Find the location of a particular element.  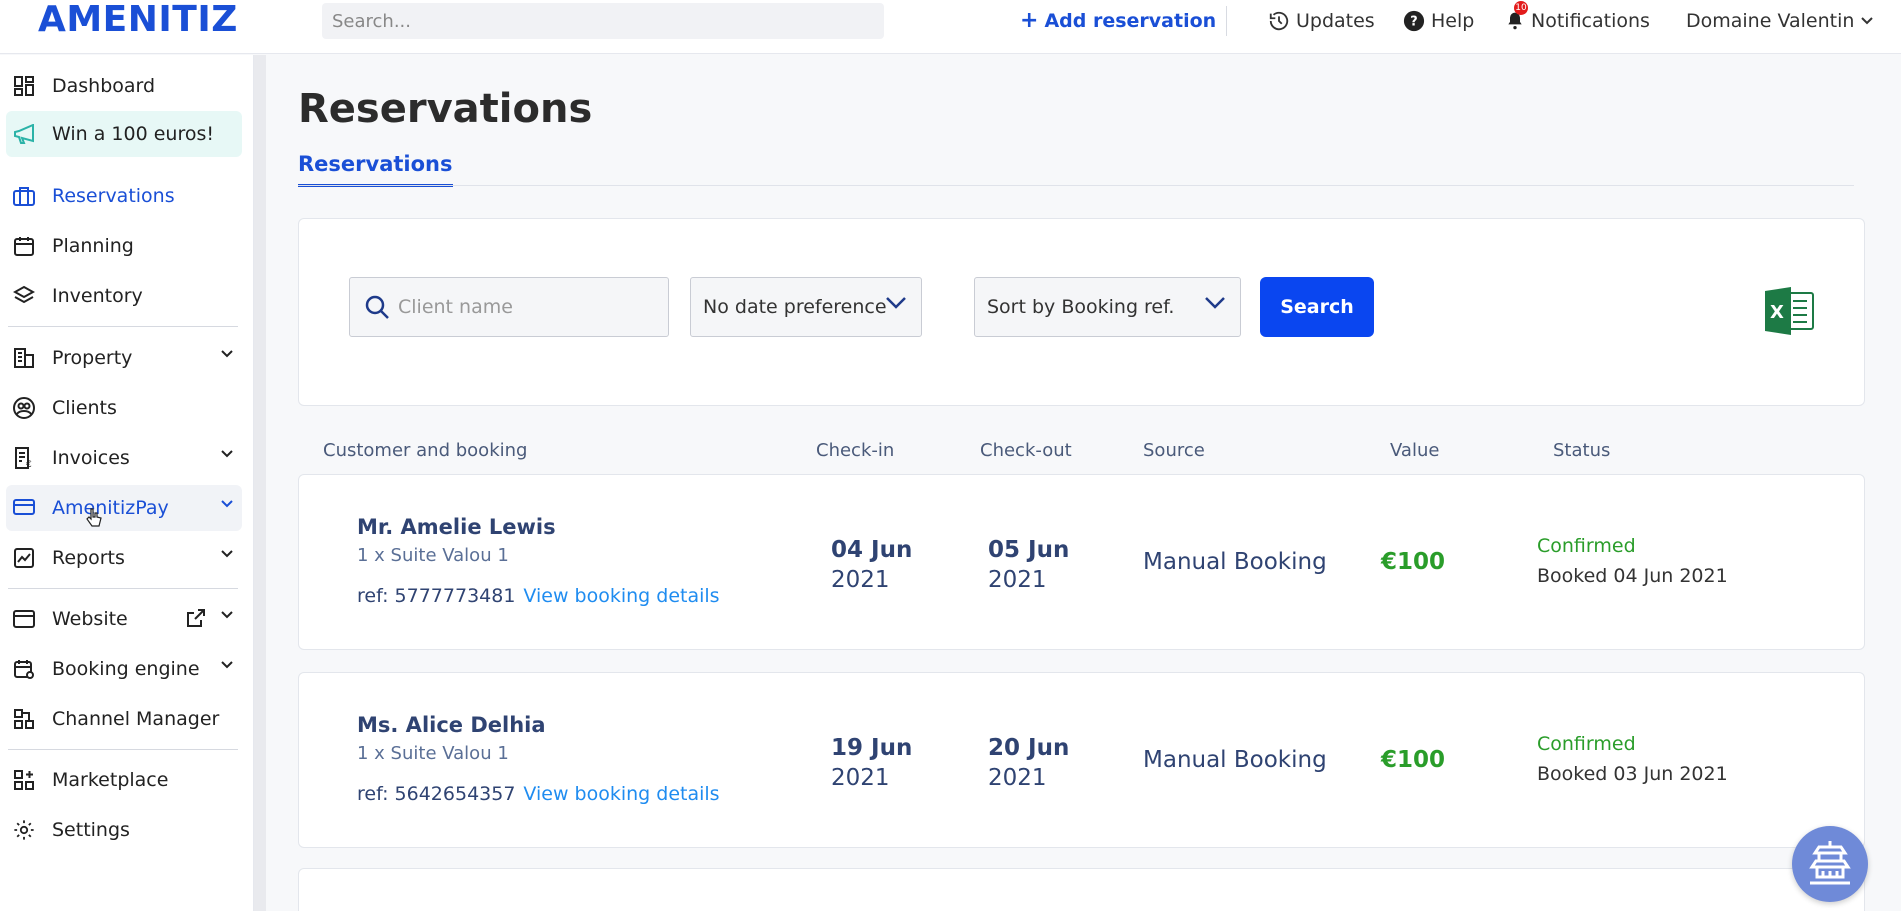

booked-date: Booked 04 Jun 2021 is located at coordinates (1632, 576).